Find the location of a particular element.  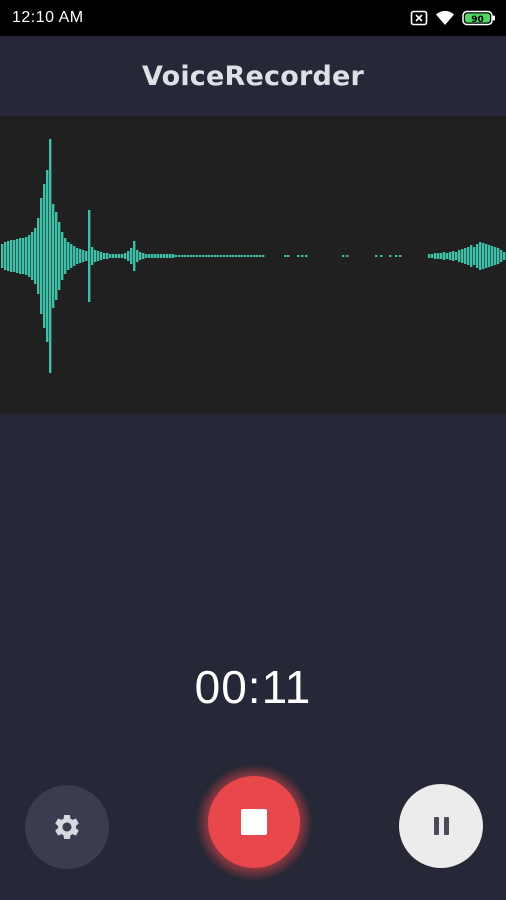

sim-icon is located at coordinates (419, 18).